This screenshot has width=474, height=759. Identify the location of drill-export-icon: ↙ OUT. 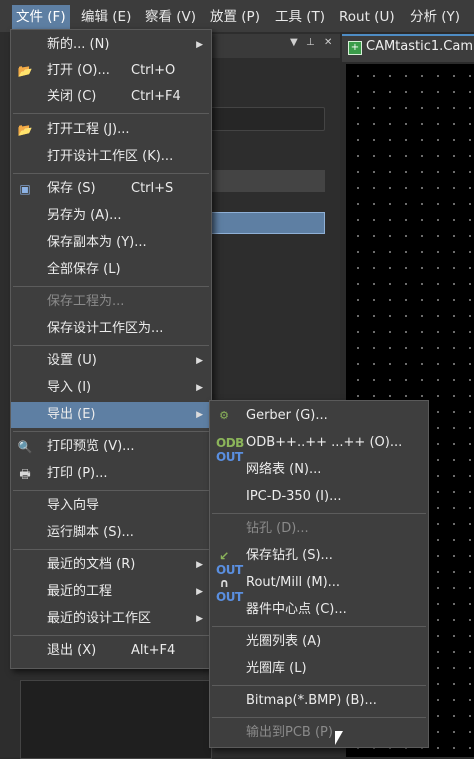
(229, 563).